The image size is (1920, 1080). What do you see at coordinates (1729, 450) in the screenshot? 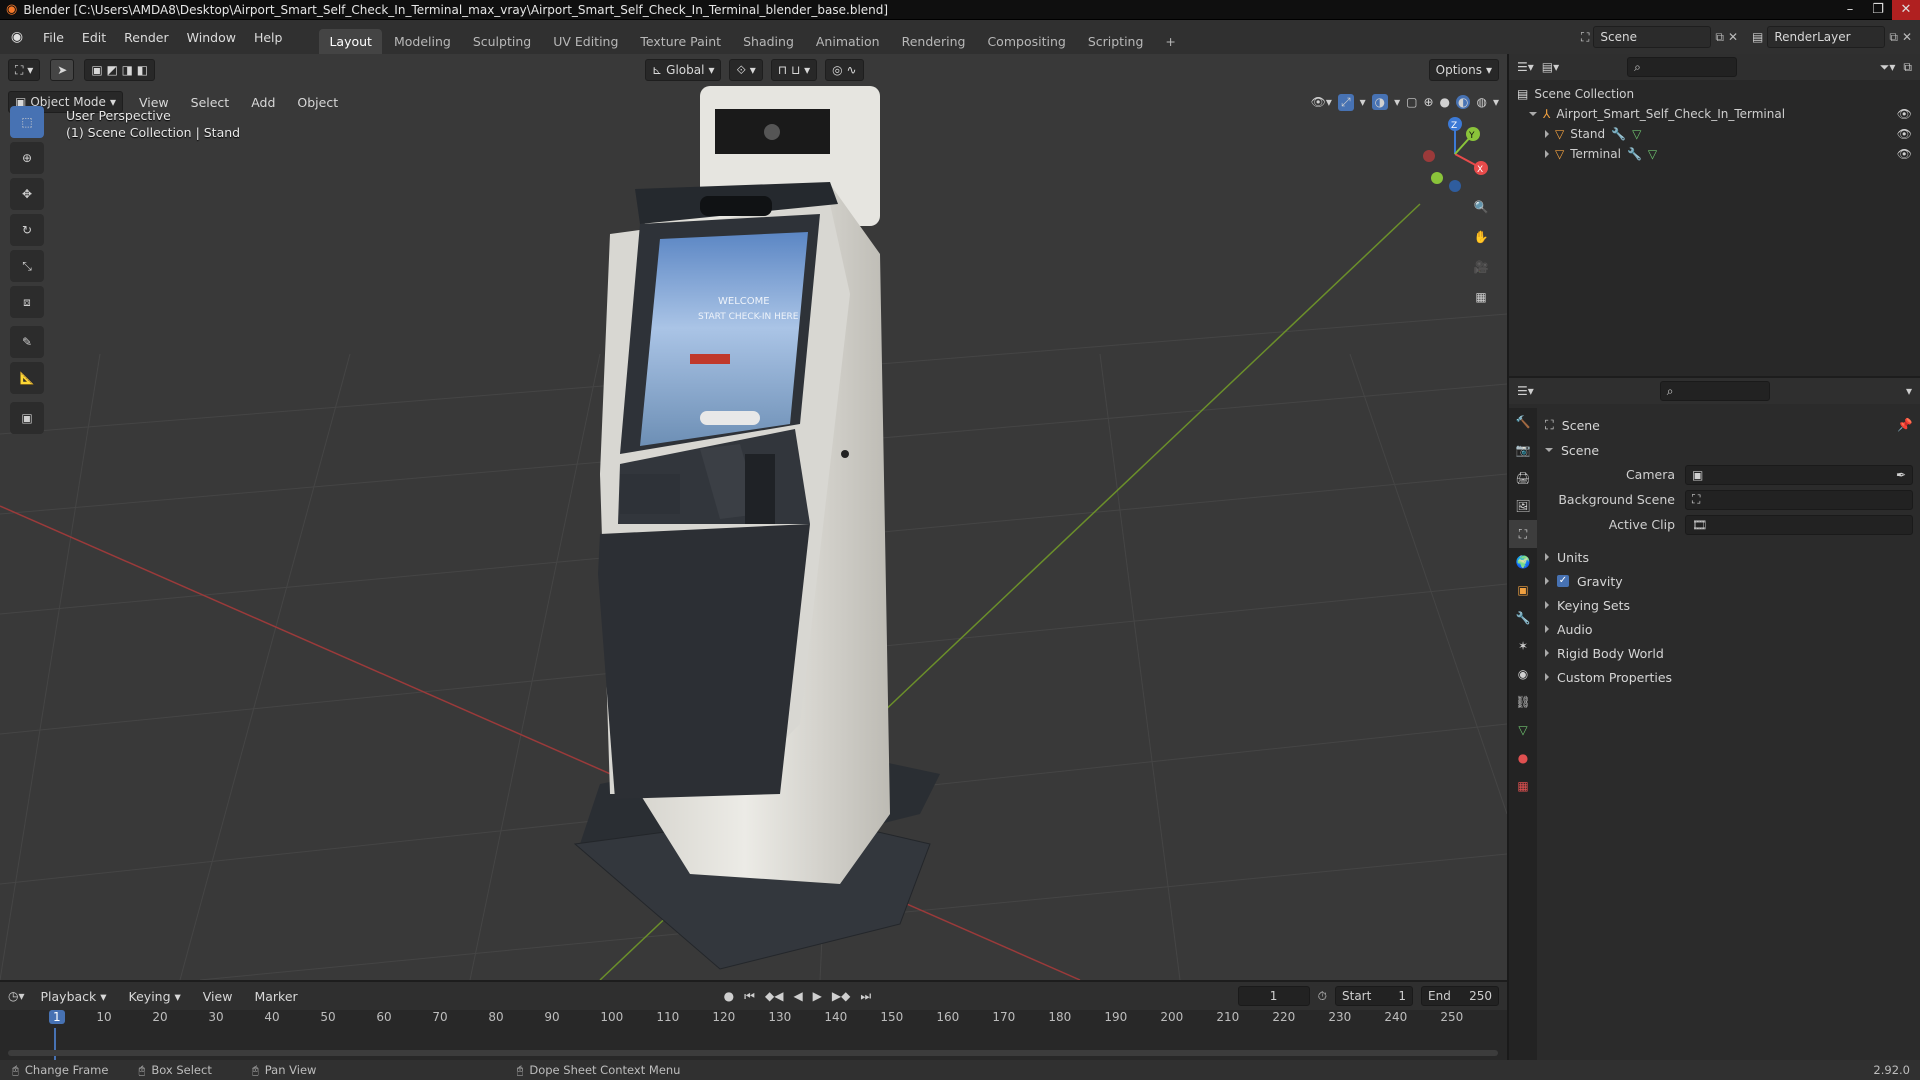
I see `scene-section-header: Scene` at bounding box center [1729, 450].